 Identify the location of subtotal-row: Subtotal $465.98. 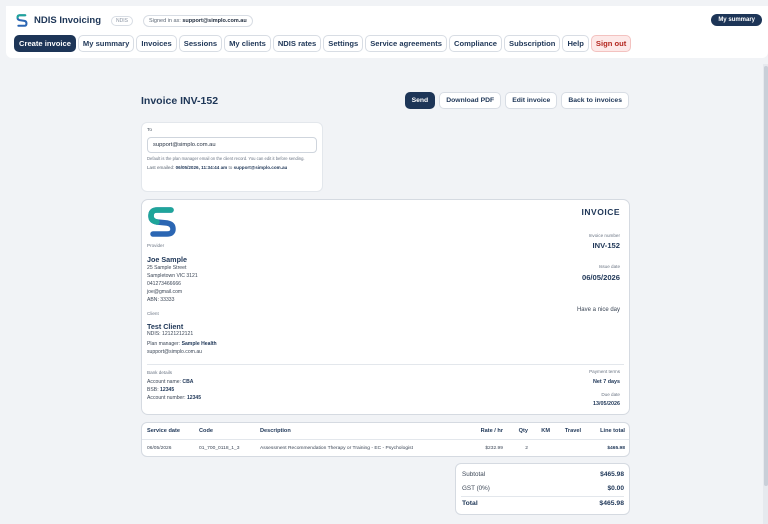
(543, 474).